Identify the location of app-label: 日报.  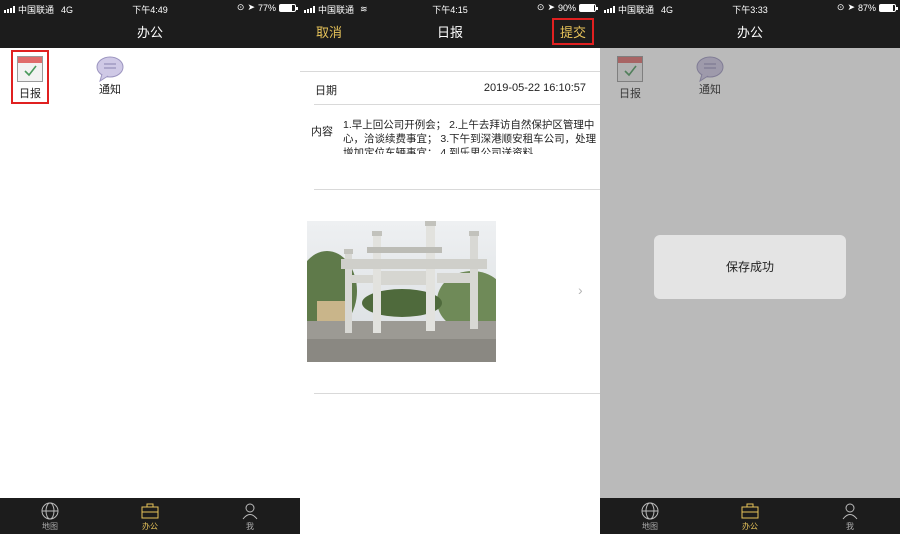
(30, 94).